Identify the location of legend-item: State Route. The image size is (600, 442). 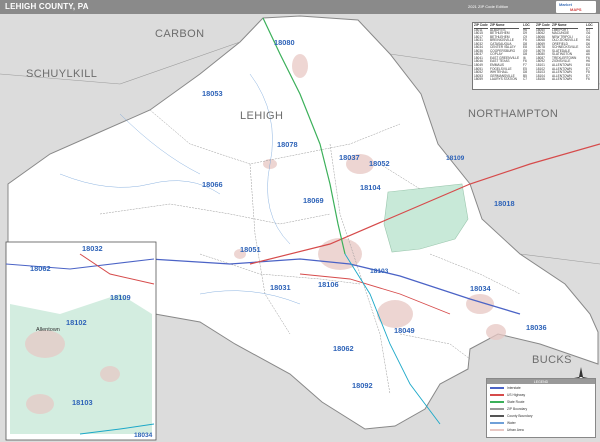
(507, 402).